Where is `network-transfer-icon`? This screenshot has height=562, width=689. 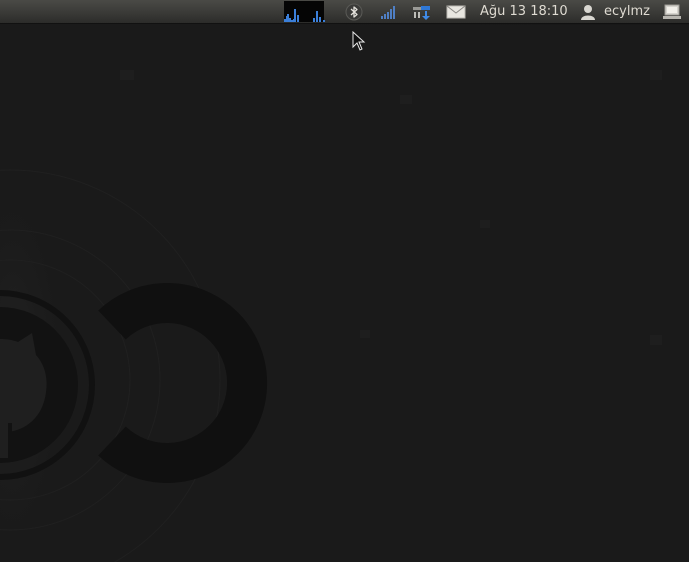 network-transfer-icon is located at coordinates (421, 13).